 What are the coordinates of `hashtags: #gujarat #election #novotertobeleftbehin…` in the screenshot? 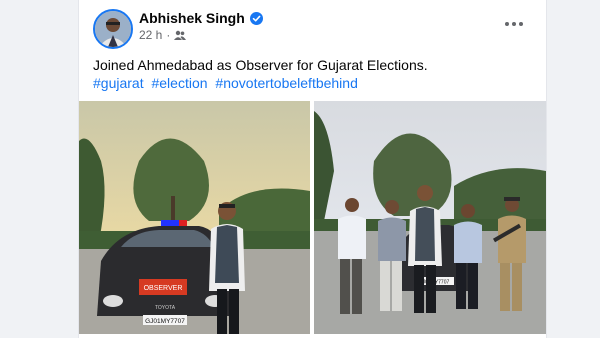 It's located at (227, 83).